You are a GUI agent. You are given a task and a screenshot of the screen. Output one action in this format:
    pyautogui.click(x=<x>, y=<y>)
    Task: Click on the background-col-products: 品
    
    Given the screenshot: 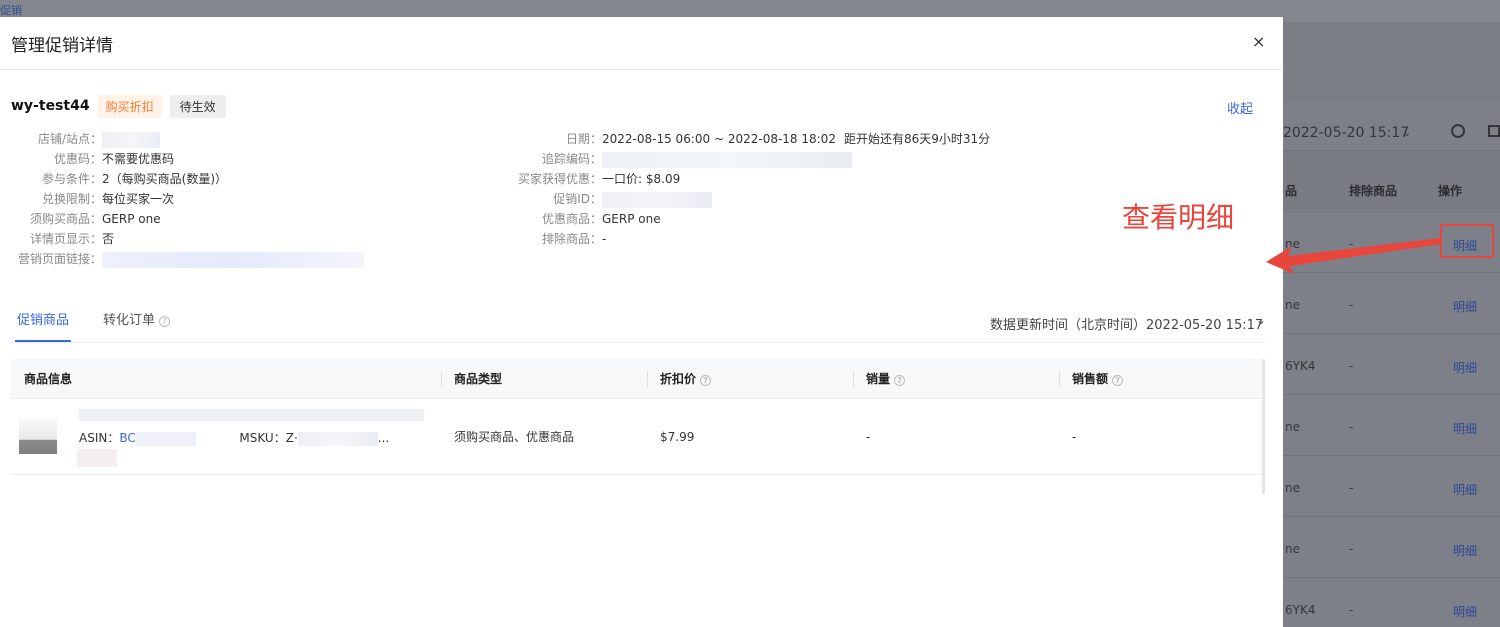 What is the action you would take?
    pyautogui.click(x=1291, y=191)
    